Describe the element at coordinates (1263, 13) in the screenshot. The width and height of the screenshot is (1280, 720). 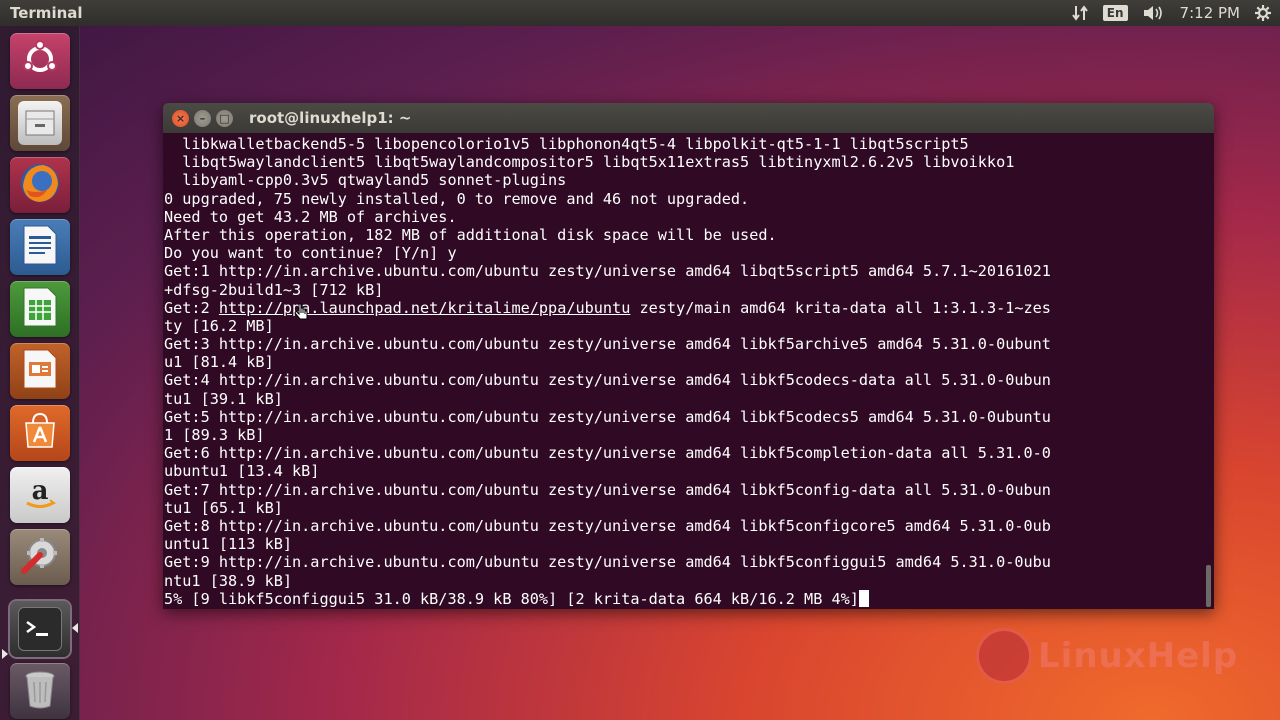
I see `settings-gear-icon` at that location.